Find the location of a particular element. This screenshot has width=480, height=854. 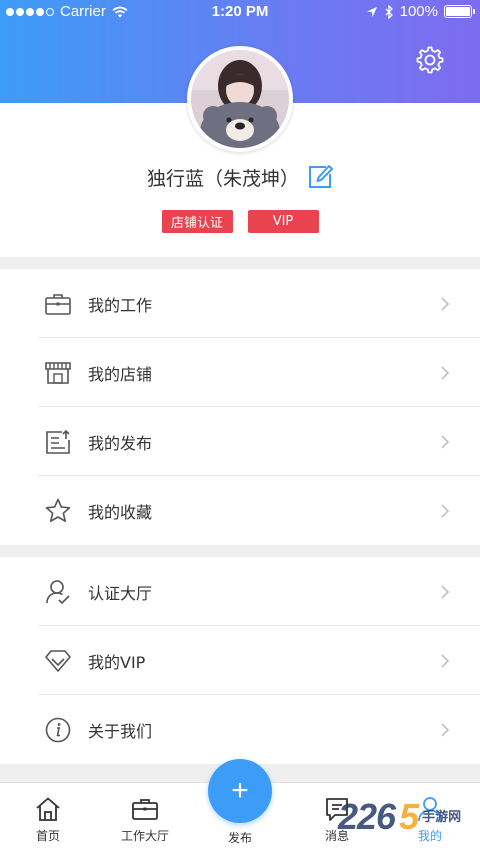

vip-badge: VIP is located at coordinates (283, 221).